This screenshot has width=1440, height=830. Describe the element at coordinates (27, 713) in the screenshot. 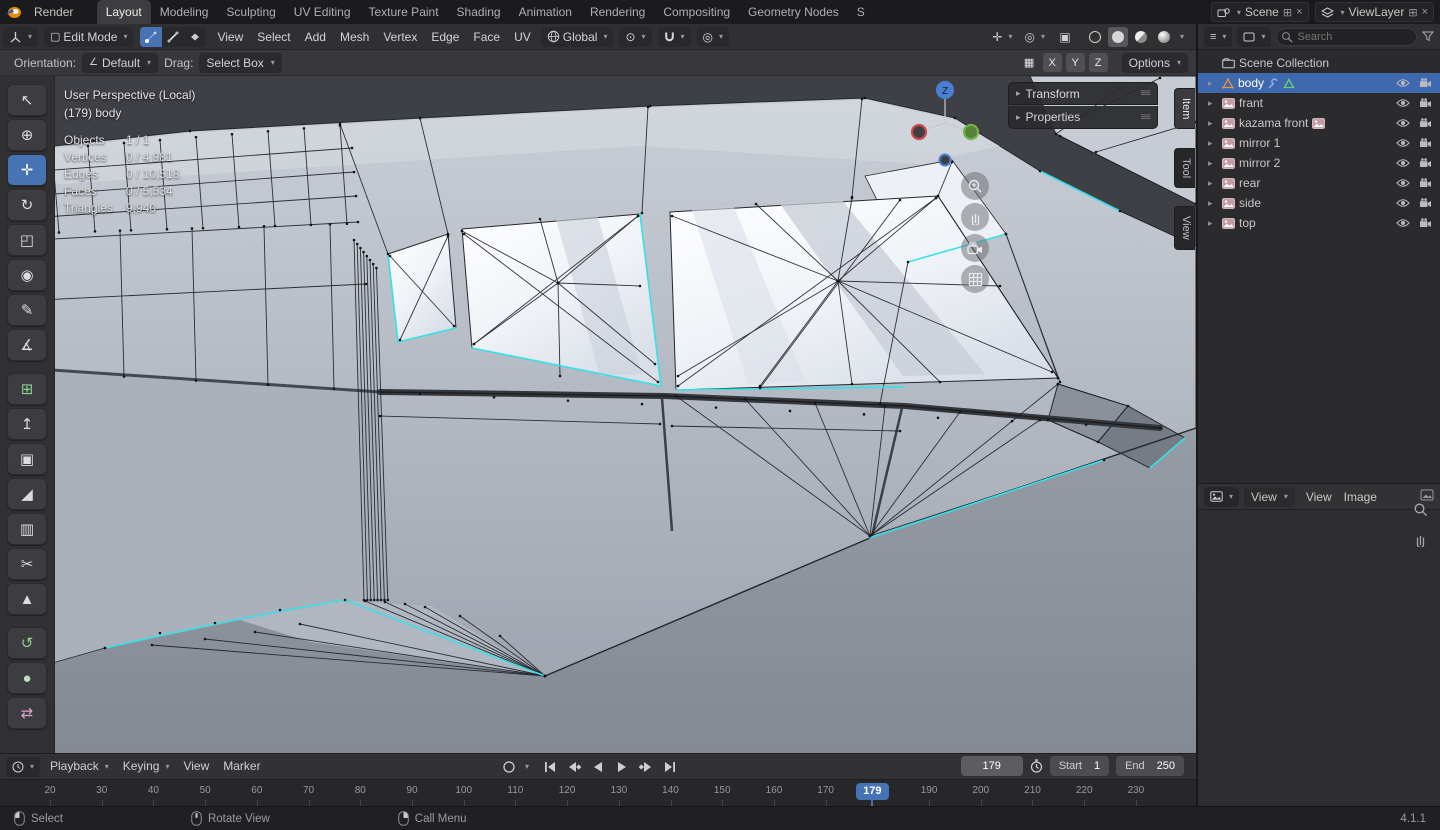

I see `tool-edge-slide-button: ⇄` at that location.